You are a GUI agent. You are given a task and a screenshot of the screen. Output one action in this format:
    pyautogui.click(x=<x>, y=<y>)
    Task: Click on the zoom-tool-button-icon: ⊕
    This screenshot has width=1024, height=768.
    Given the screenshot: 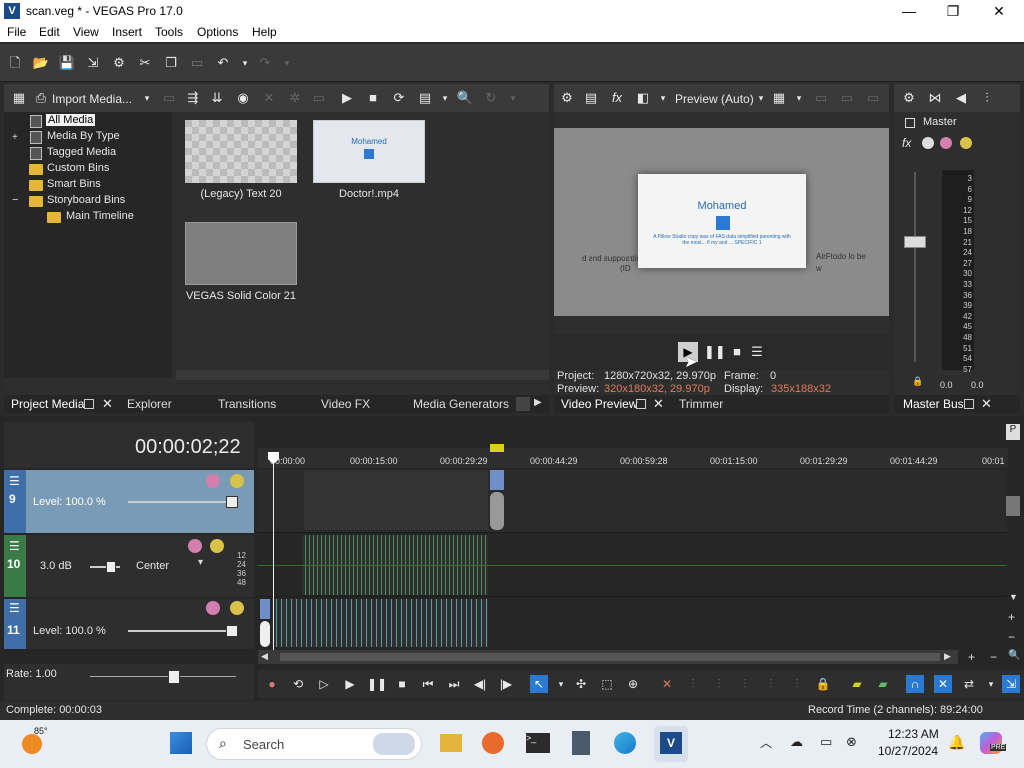 What is the action you would take?
    pyautogui.click(x=633, y=684)
    